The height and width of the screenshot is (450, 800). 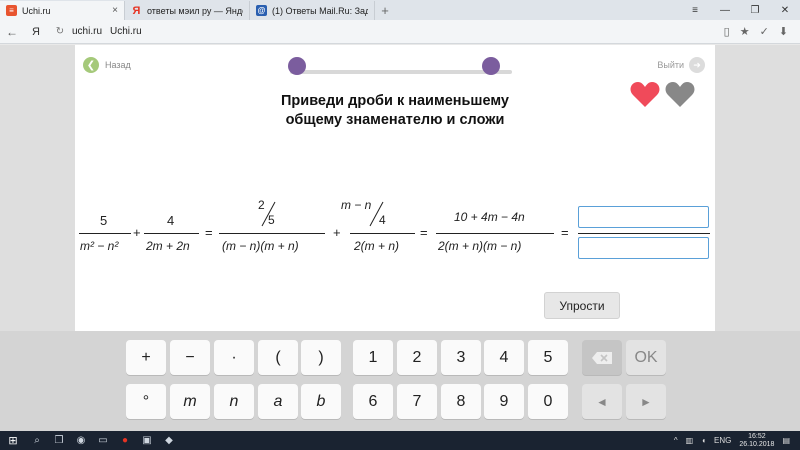 What do you see at coordinates (680, 94) in the screenshot?
I see `heart-empty-icon` at bounding box center [680, 94].